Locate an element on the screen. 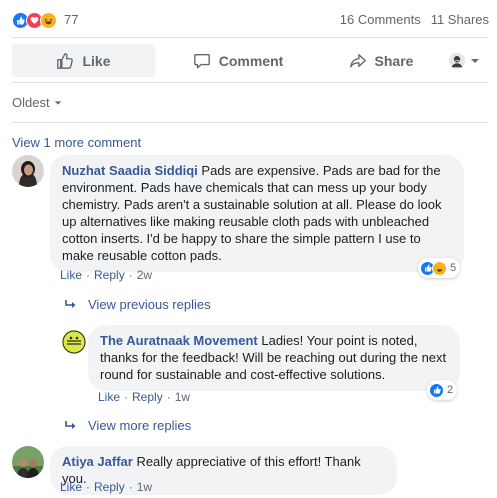 The height and width of the screenshot is (498, 497). profile-avatar-icon is located at coordinates (457, 60).